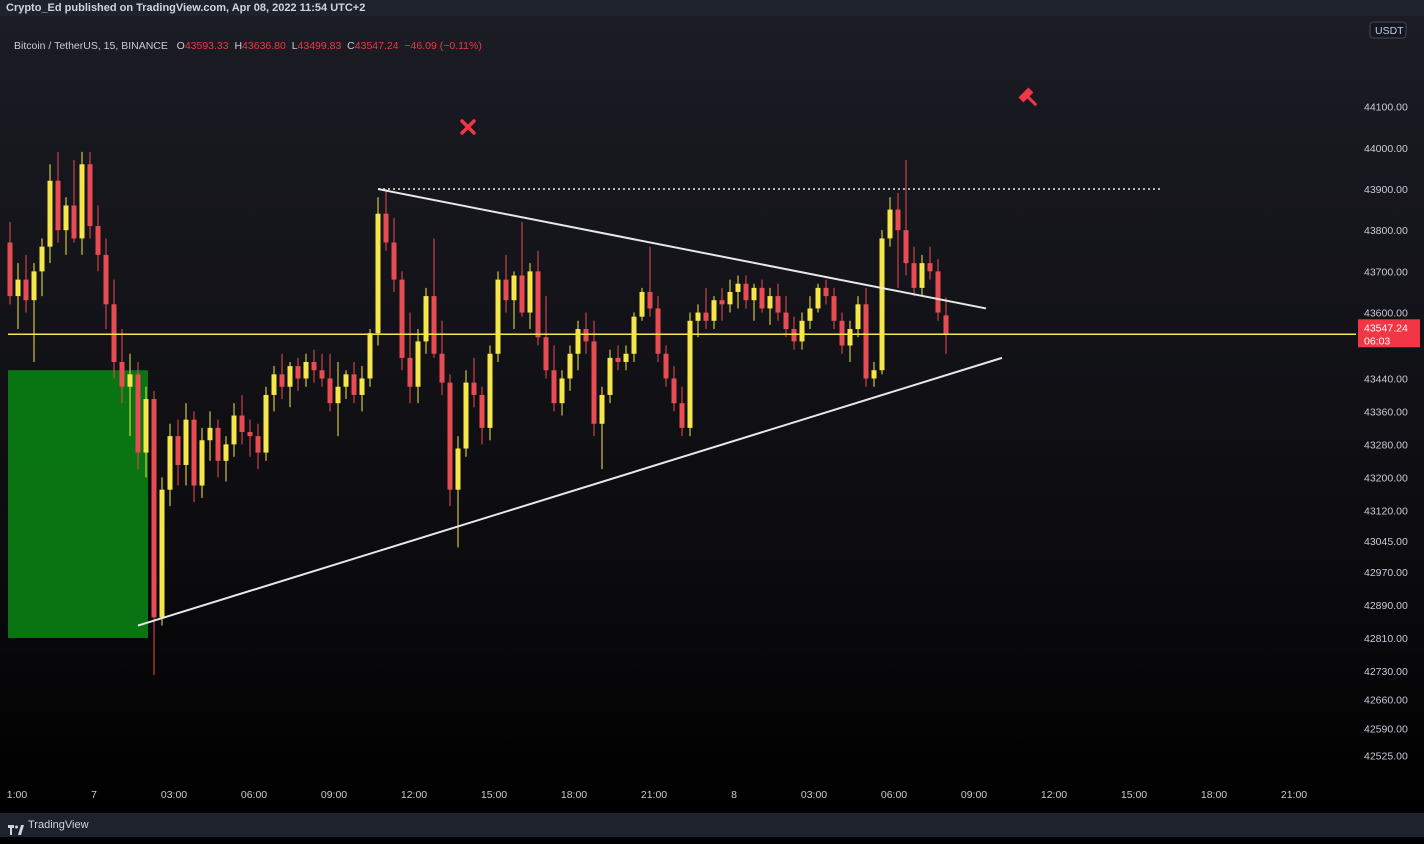 This screenshot has height=844, width=1424. I want to click on legend-high-label: H, so click(238, 46).